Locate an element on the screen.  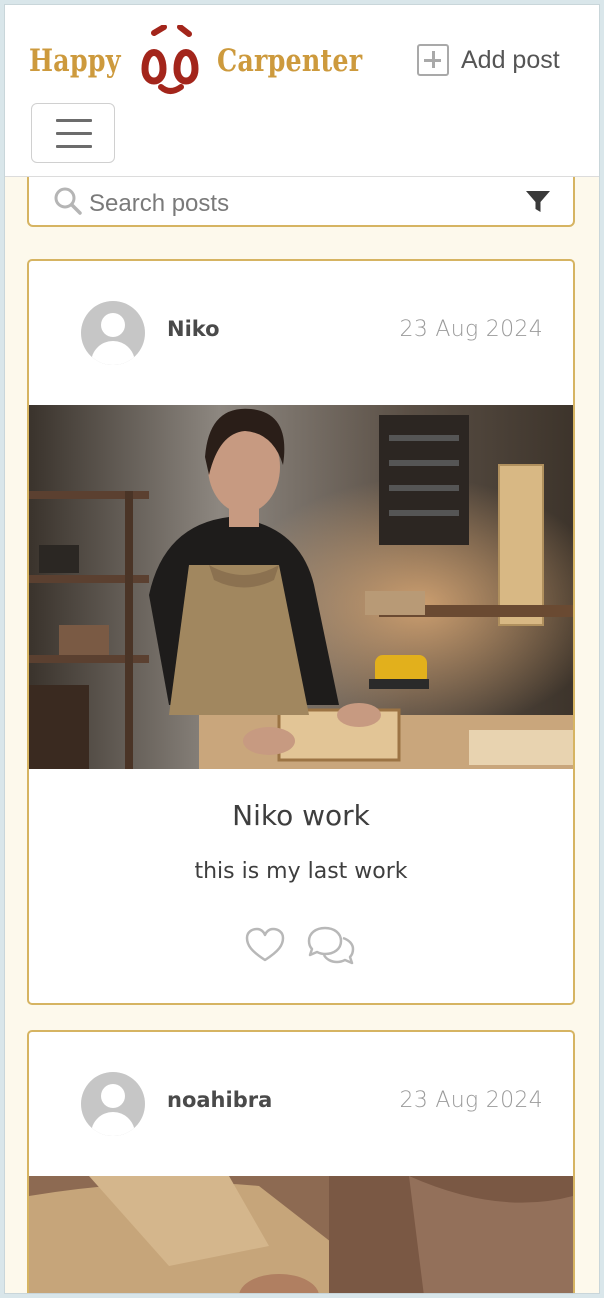
comments-icon is located at coordinates (331, 946).